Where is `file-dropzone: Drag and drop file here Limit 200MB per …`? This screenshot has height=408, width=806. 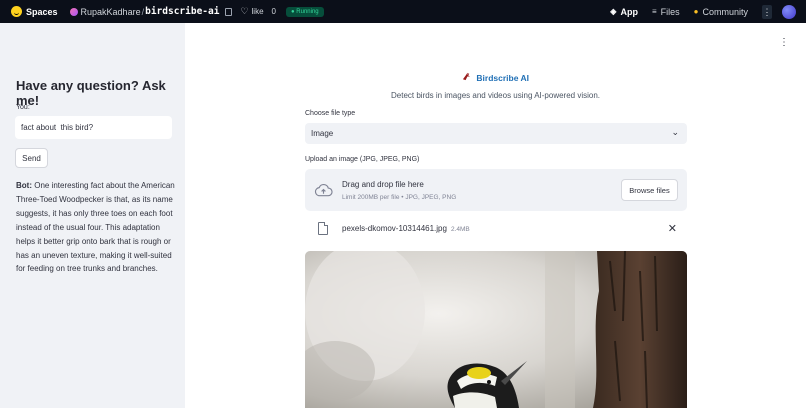 file-dropzone: Drag and drop file here Limit 200MB per … is located at coordinates (496, 190).